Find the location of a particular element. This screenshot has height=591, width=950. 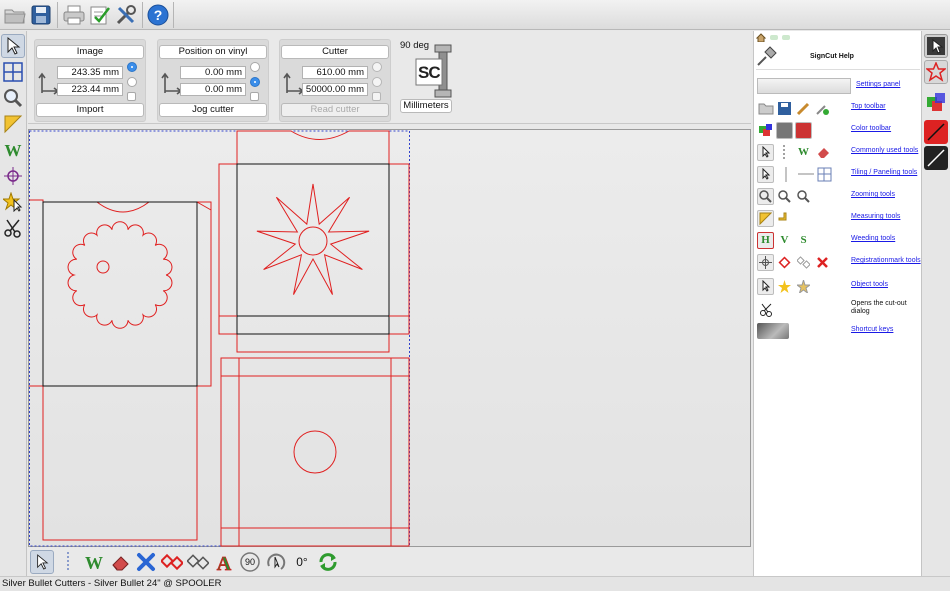

cutter-checkbox is located at coordinates (376, 96).